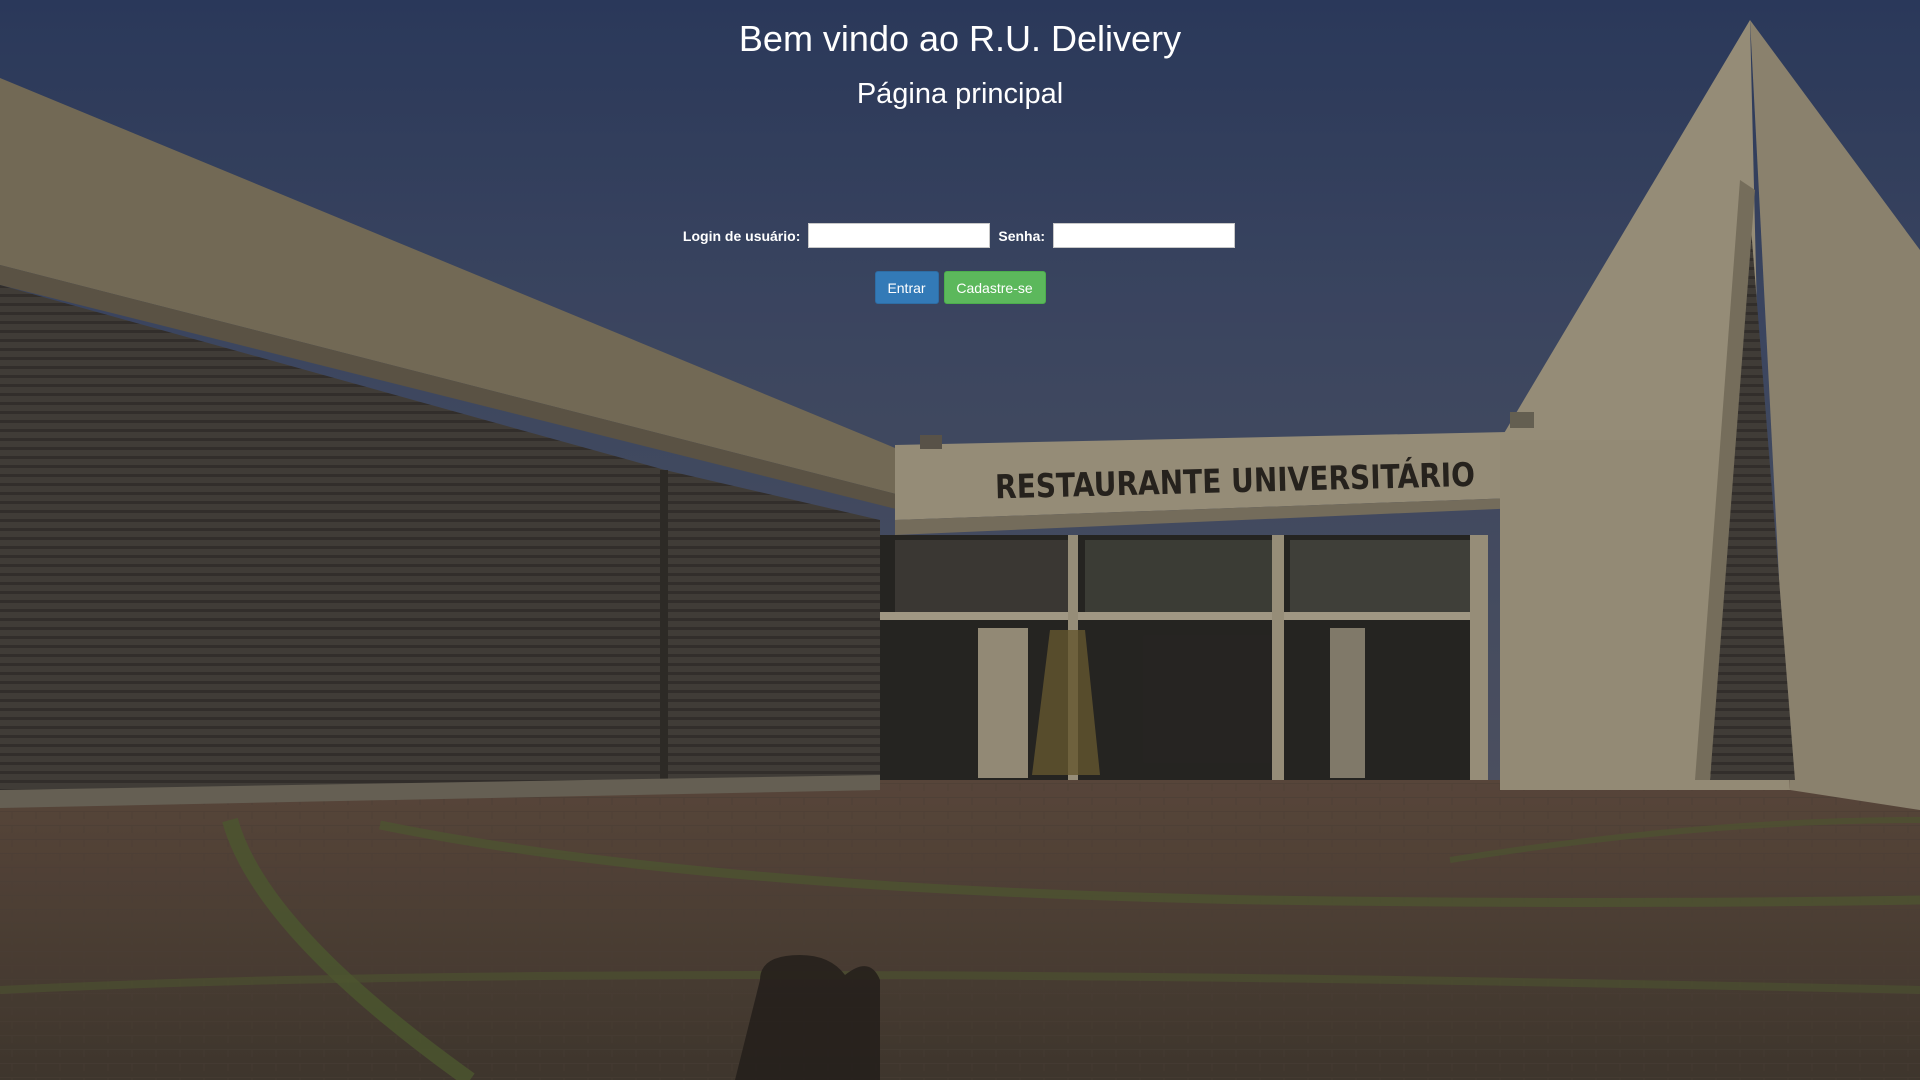 Image resolution: width=1920 pixels, height=1080 pixels. Describe the element at coordinates (906, 287) in the screenshot. I see `login-button: Entrar` at that location.